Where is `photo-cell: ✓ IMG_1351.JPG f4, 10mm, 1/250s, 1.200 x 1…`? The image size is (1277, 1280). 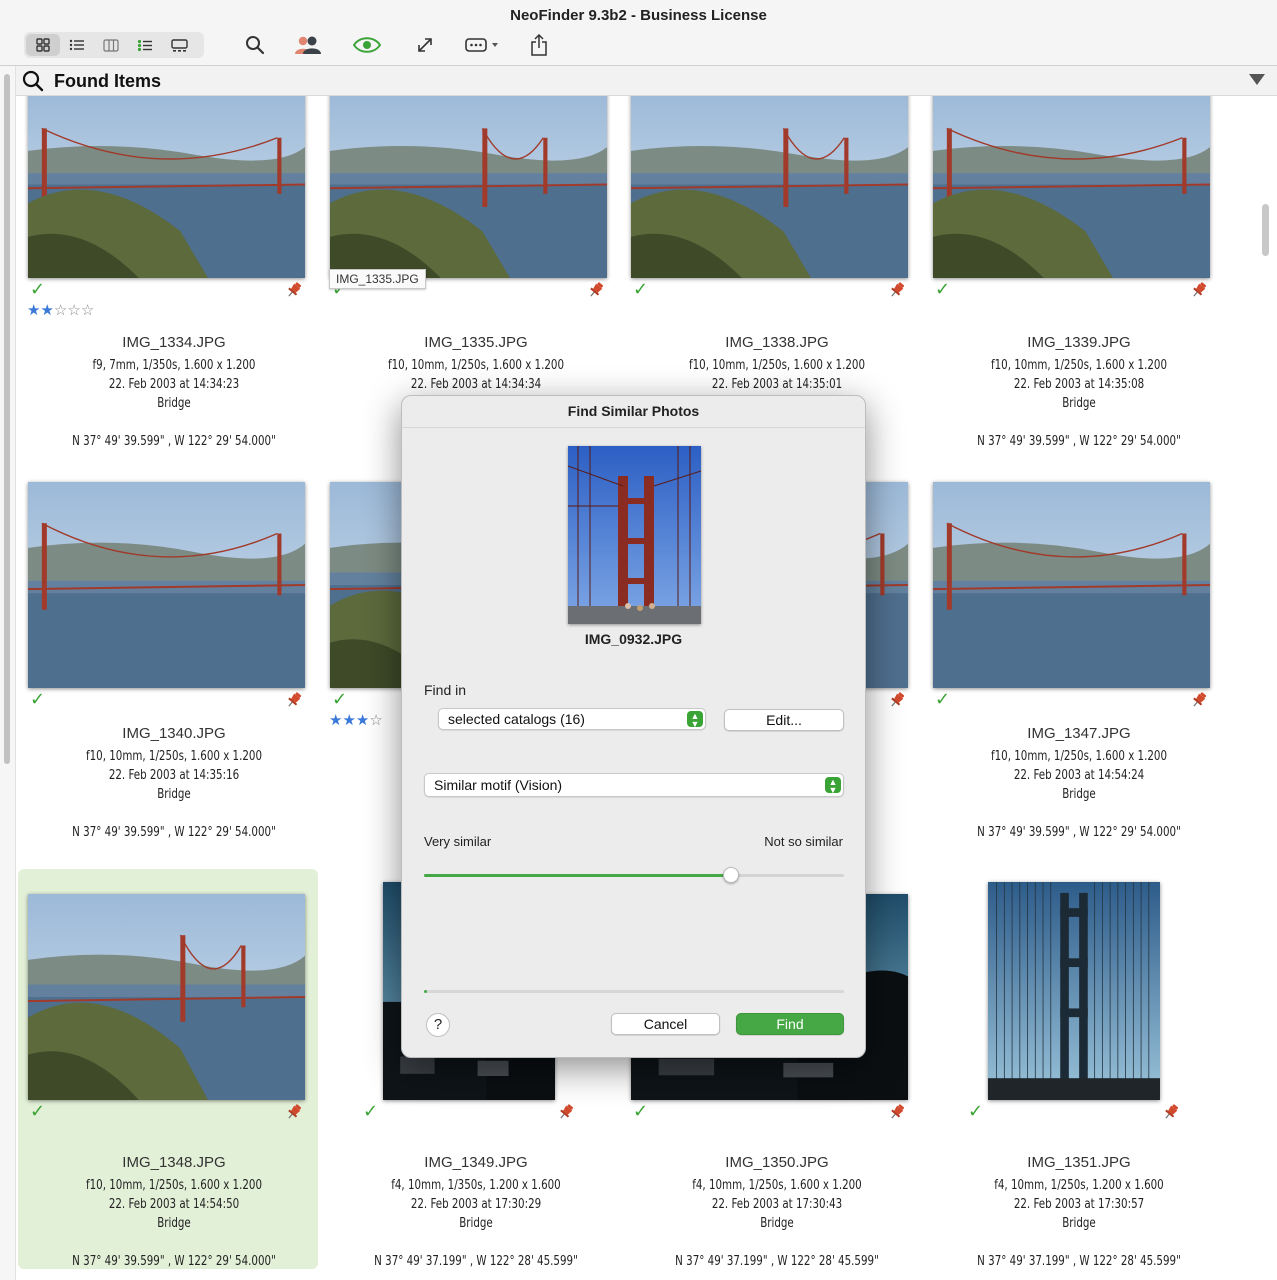 photo-cell: ✓ IMG_1351.JPG f4, 10mm, 1/250s, 1.200 x 1… is located at coordinates (1079, 1069).